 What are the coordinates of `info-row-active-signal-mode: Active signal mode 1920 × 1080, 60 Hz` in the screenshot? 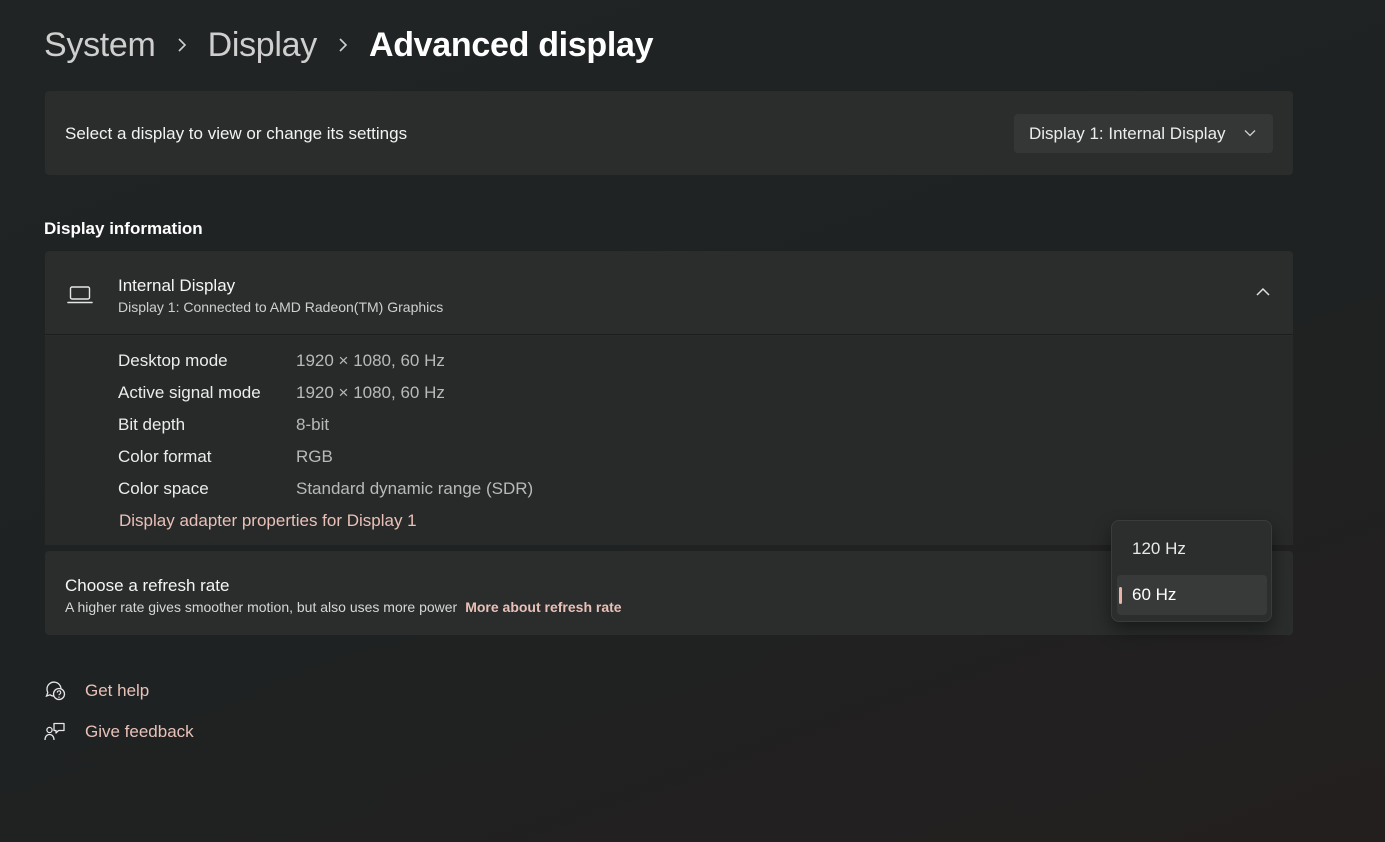 It's located at (281, 393).